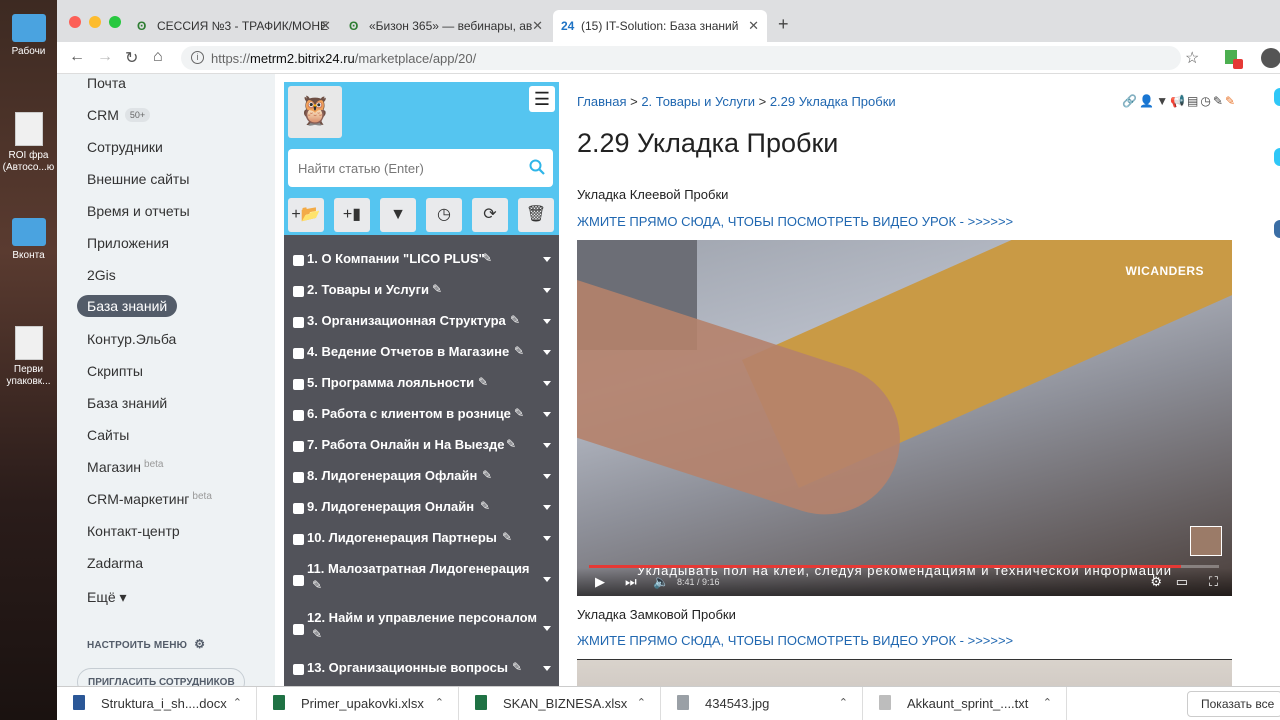 The height and width of the screenshot is (720, 1280). I want to click on maximize-window-button, so click(115, 22).